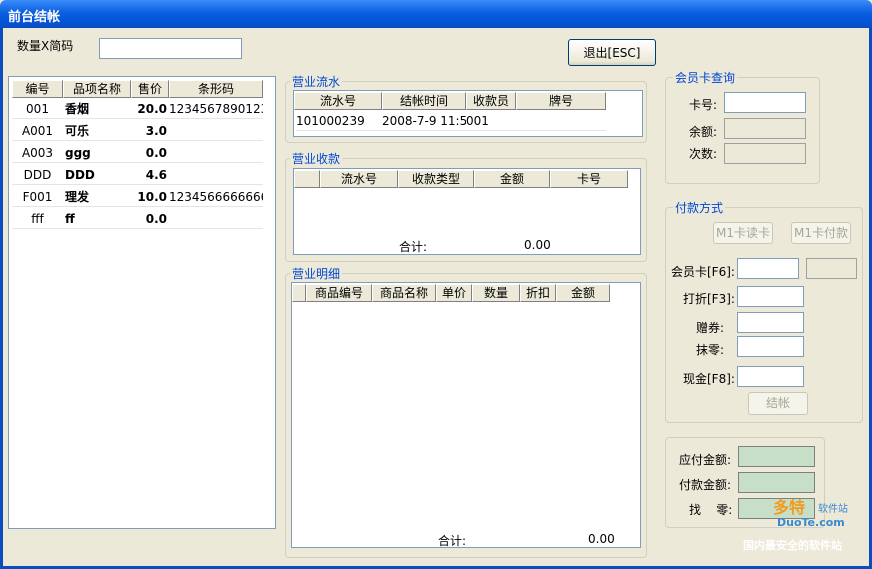 This screenshot has width=872, height=569. What do you see at coordinates (150, 89) in the screenshot?
I see `col-header-price: 售价` at bounding box center [150, 89].